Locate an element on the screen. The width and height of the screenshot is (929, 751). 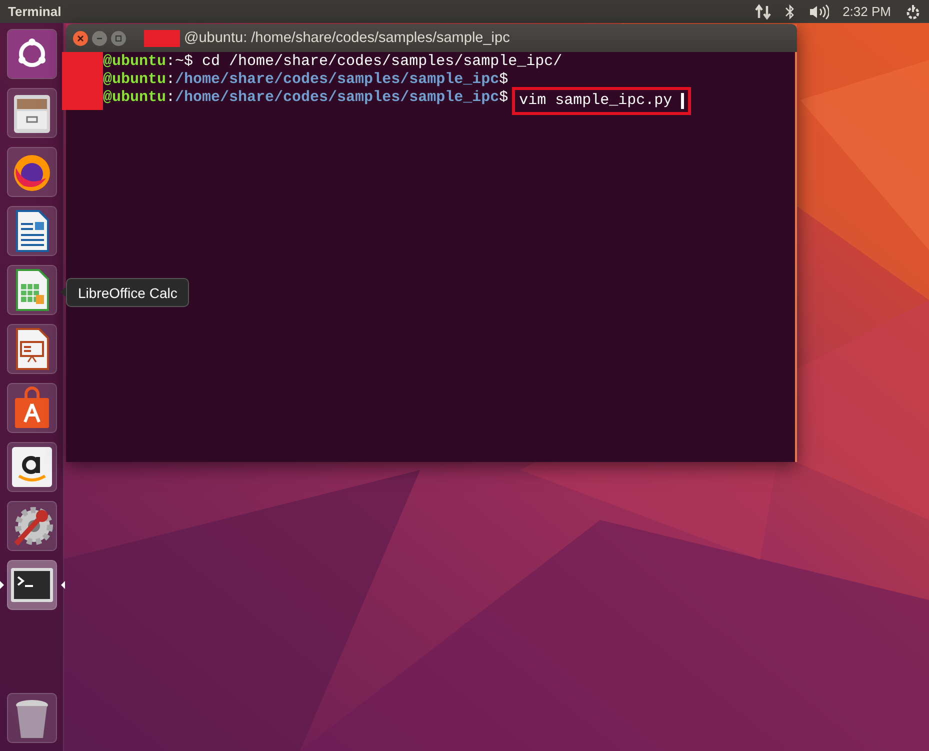
clock: 2:32 PM is located at coordinates (866, 11).